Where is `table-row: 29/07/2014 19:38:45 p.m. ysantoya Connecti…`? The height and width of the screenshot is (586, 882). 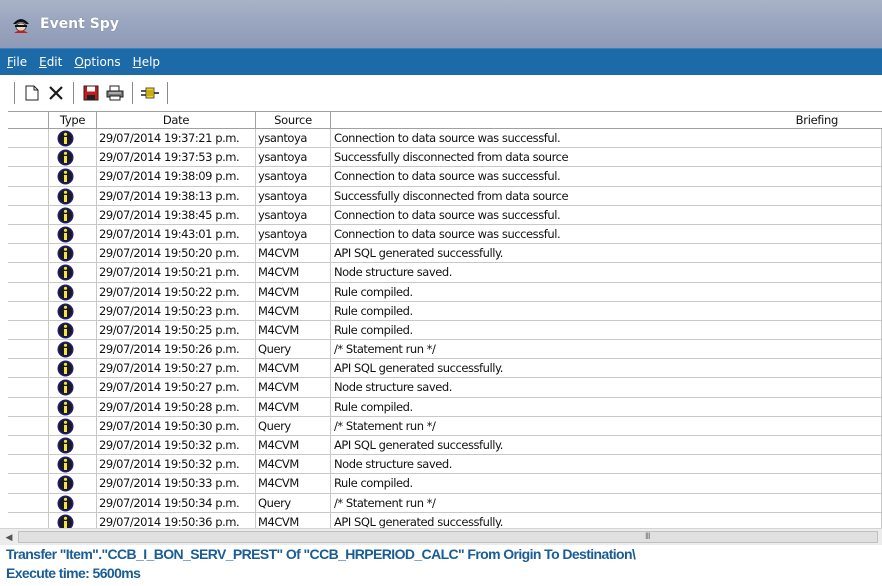 table-row: 29/07/2014 19:38:45 p.m. ysantoya Connecti… is located at coordinates (445, 215).